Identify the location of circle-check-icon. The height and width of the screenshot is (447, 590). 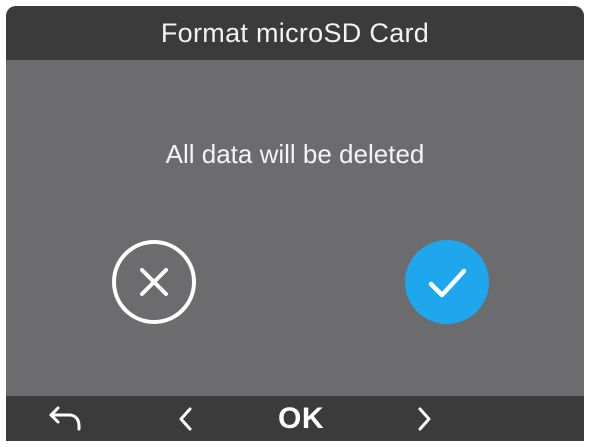
(447, 282).